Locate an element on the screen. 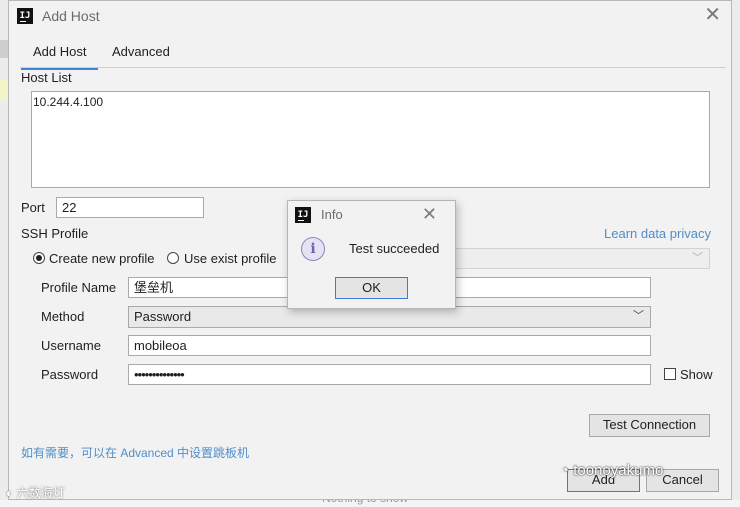 The height and width of the screenshot is (507, 740). port-label: Port is located at coordinates (33, 207).